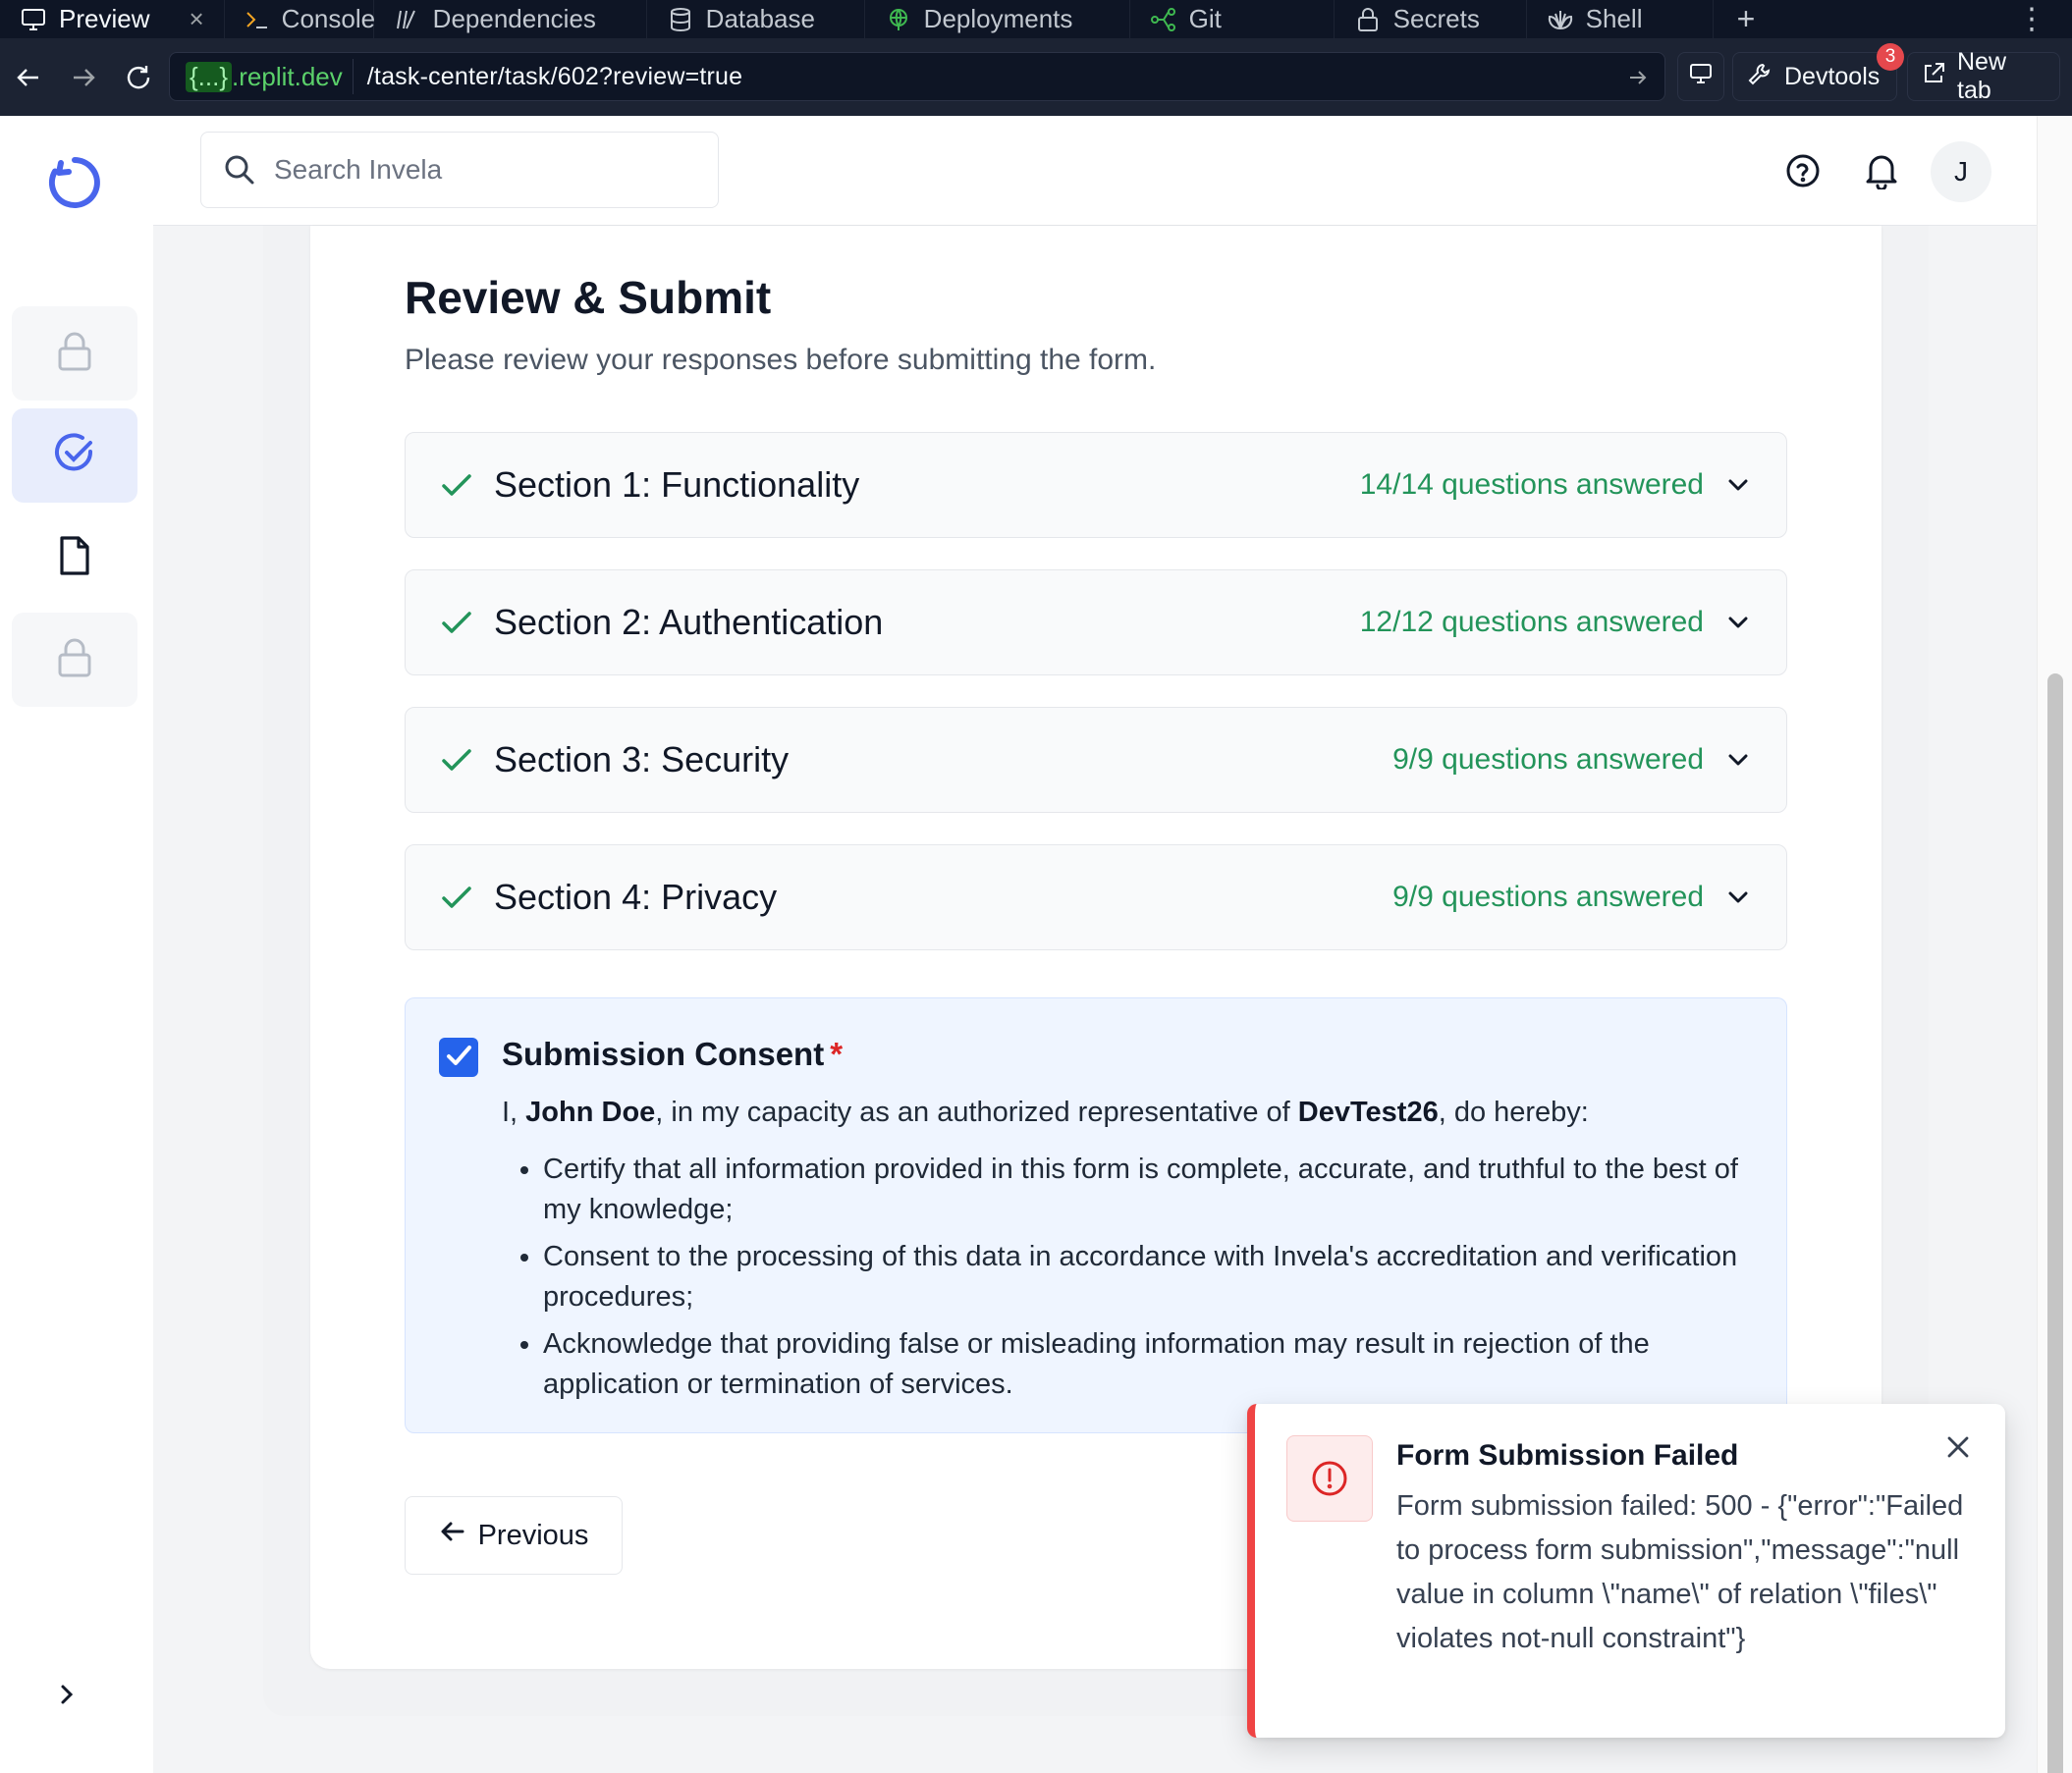  Describe the element at coordinates (1882, 171) in the screenshot. I see `bell-icon` at that location.